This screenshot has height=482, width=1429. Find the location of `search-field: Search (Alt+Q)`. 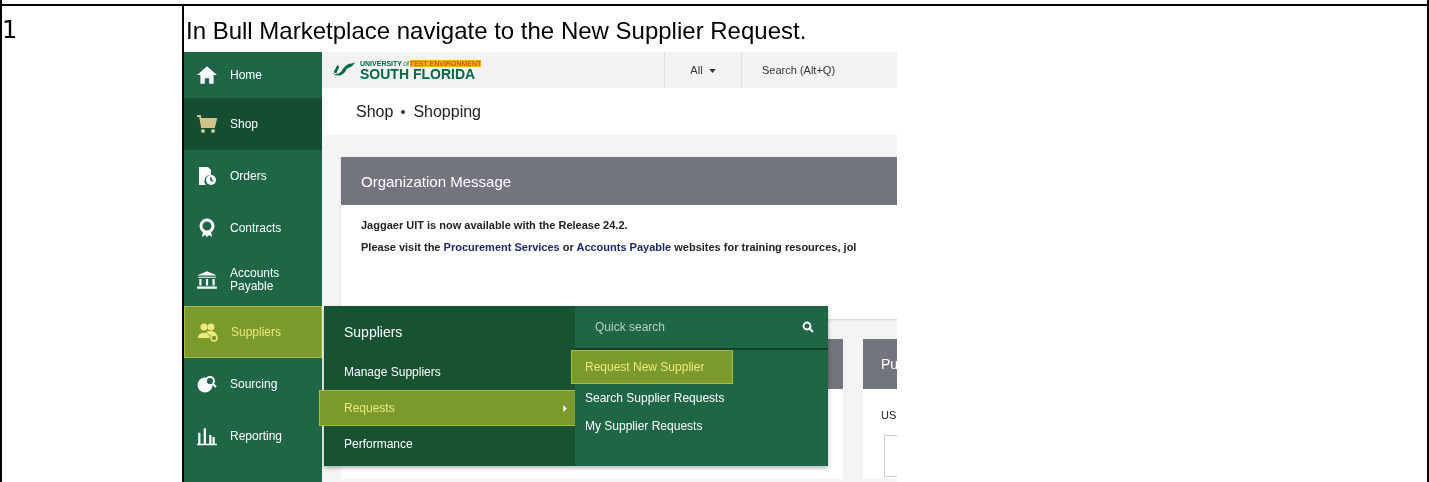

search-field: Search (Alt+Q) is located at coordinates (819, 70).